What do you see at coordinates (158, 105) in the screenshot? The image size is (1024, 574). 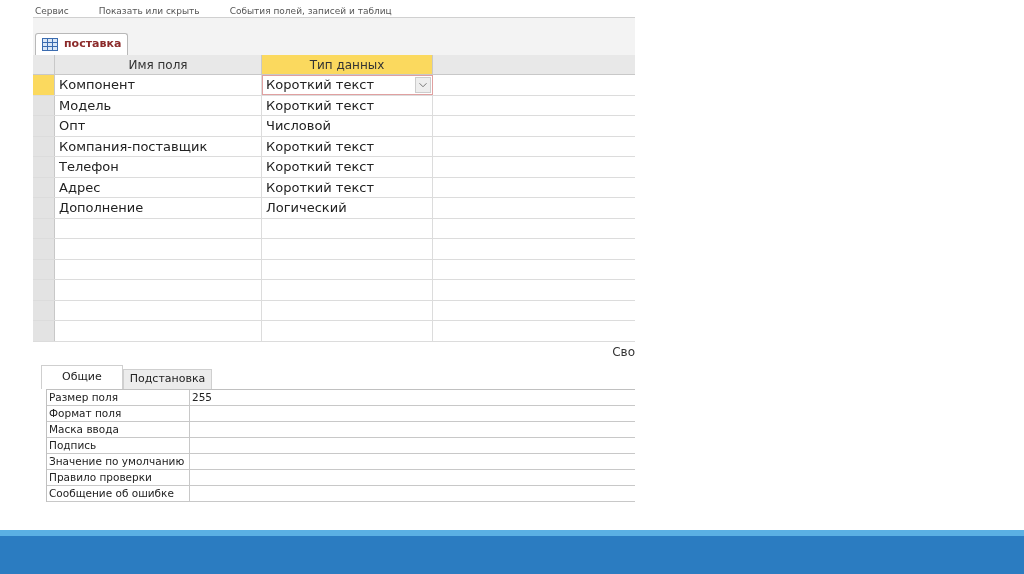 I see `table-cell: Модель` at bounding box center [158, 105].